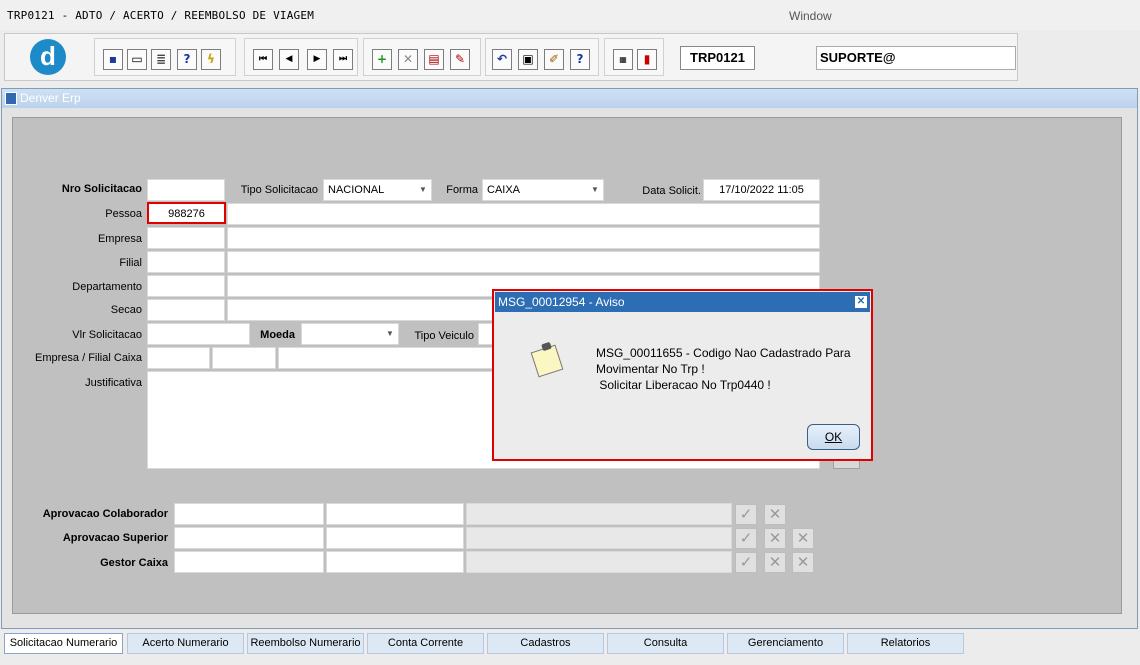  I want to click on empresa-caixa-input, so click(178, 358).